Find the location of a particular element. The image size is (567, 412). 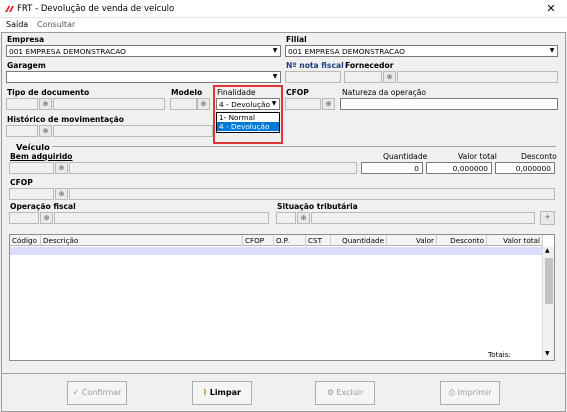

valor-total-field: 0,000000 is located at coordinates (459, 168).